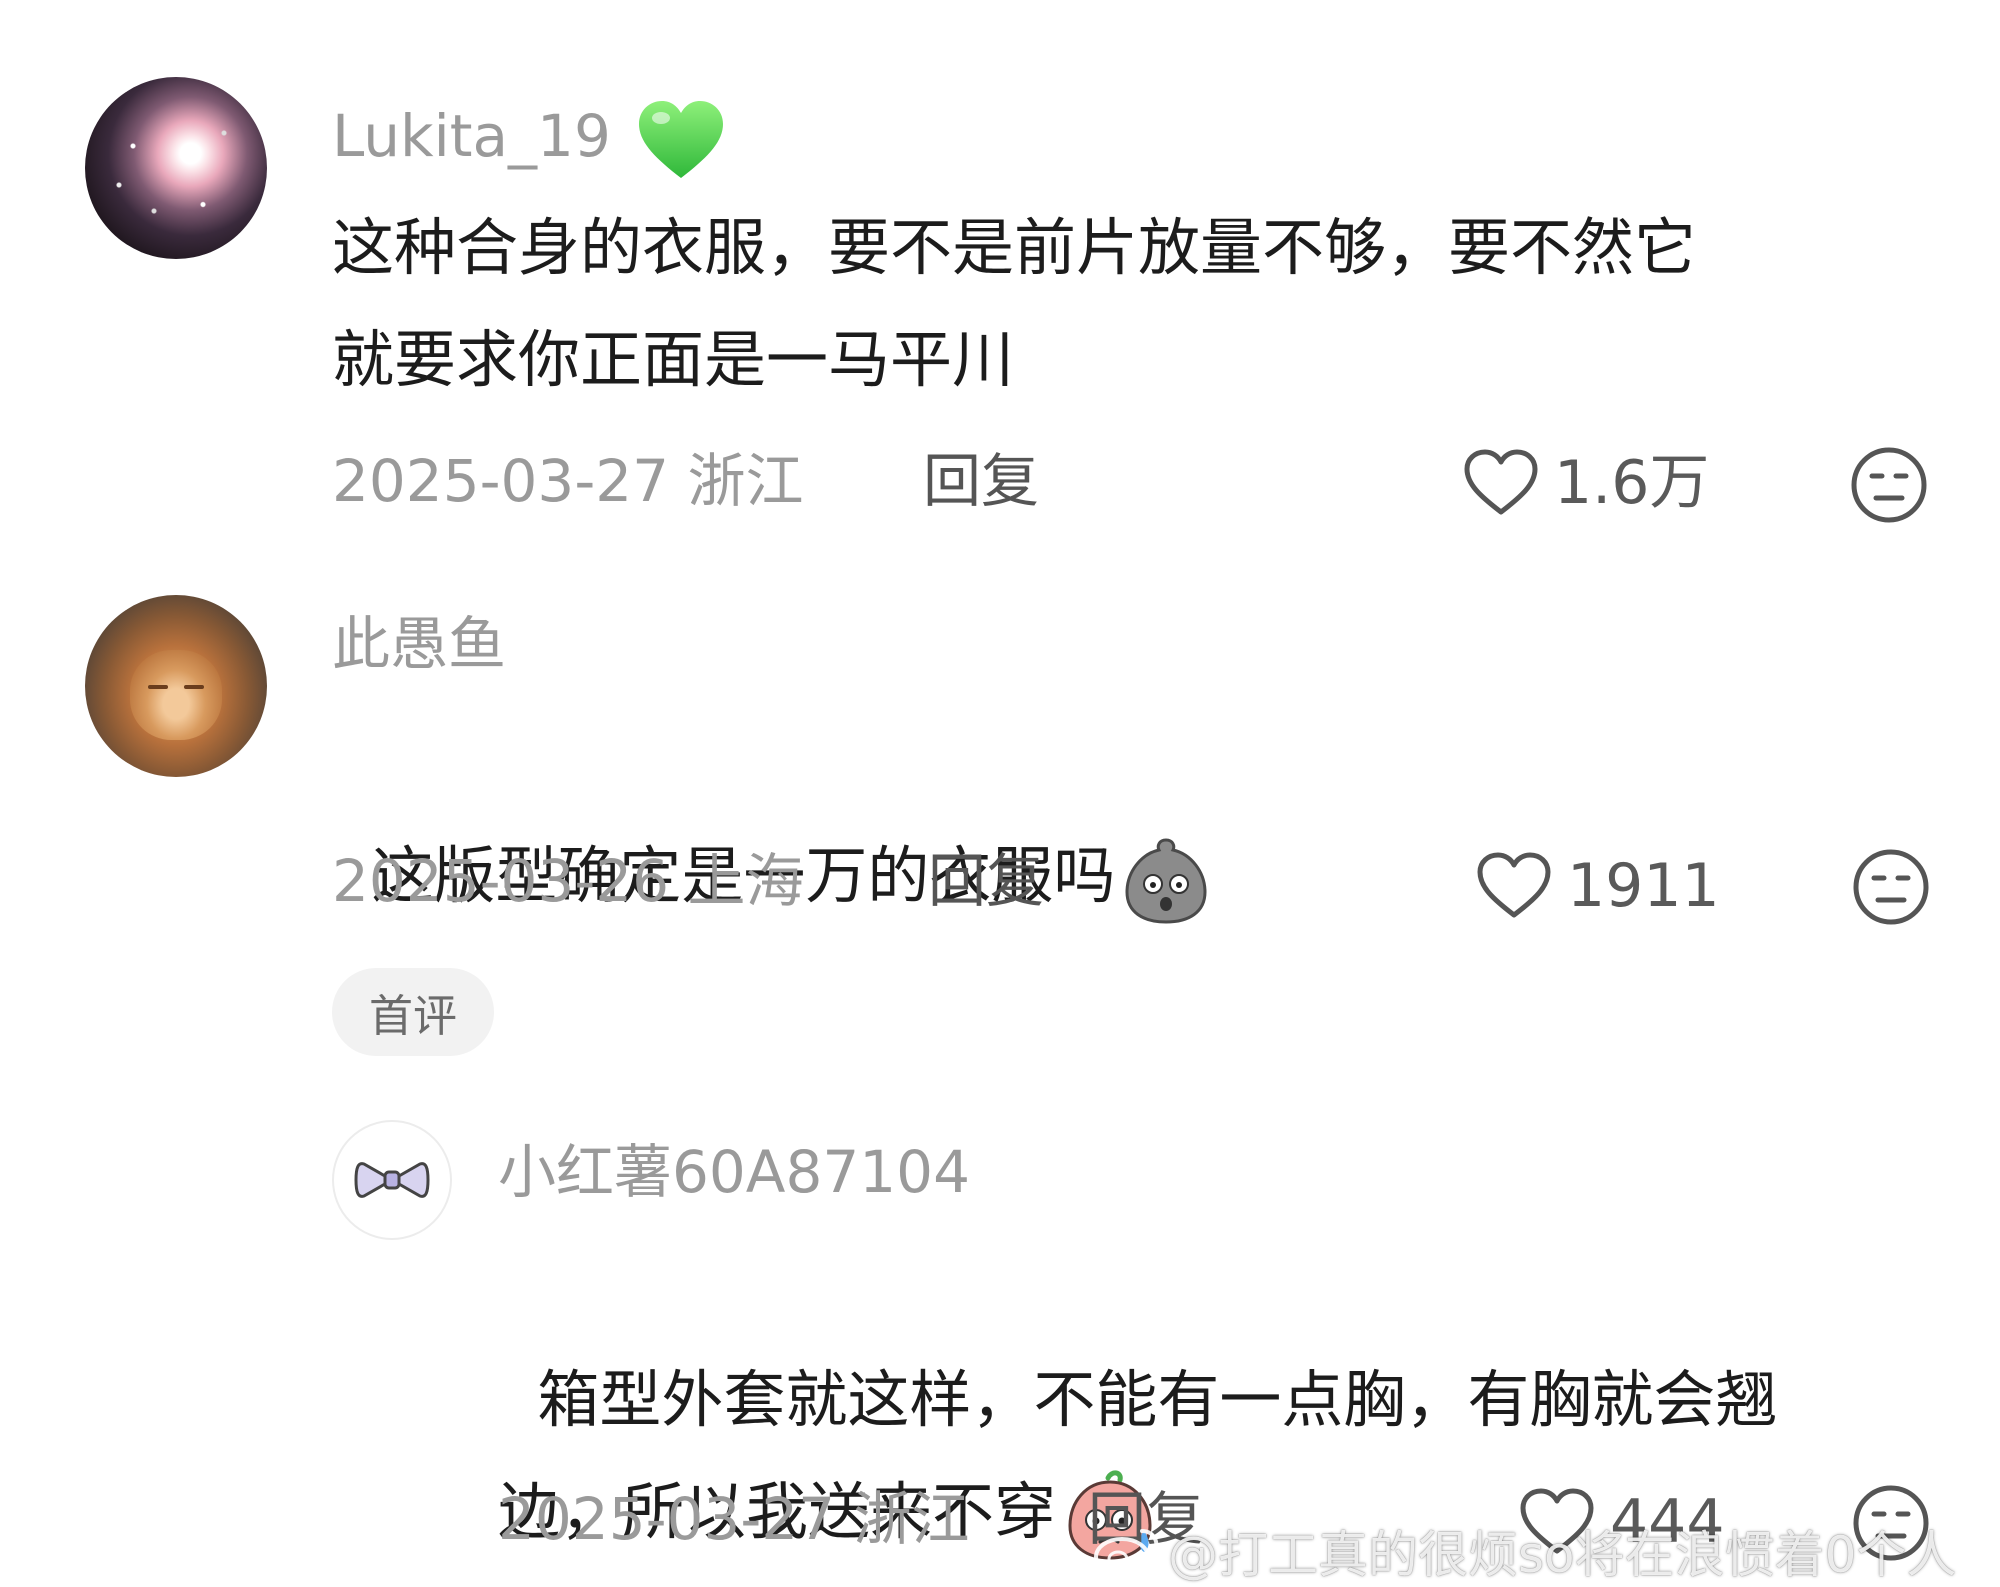 Image resolution: width=2000 pixels, height=1587 pixels. Describe the element at coordinates (1166, 881) in the screenshot. I see `shocked-stone-emoji-icon` at that location.